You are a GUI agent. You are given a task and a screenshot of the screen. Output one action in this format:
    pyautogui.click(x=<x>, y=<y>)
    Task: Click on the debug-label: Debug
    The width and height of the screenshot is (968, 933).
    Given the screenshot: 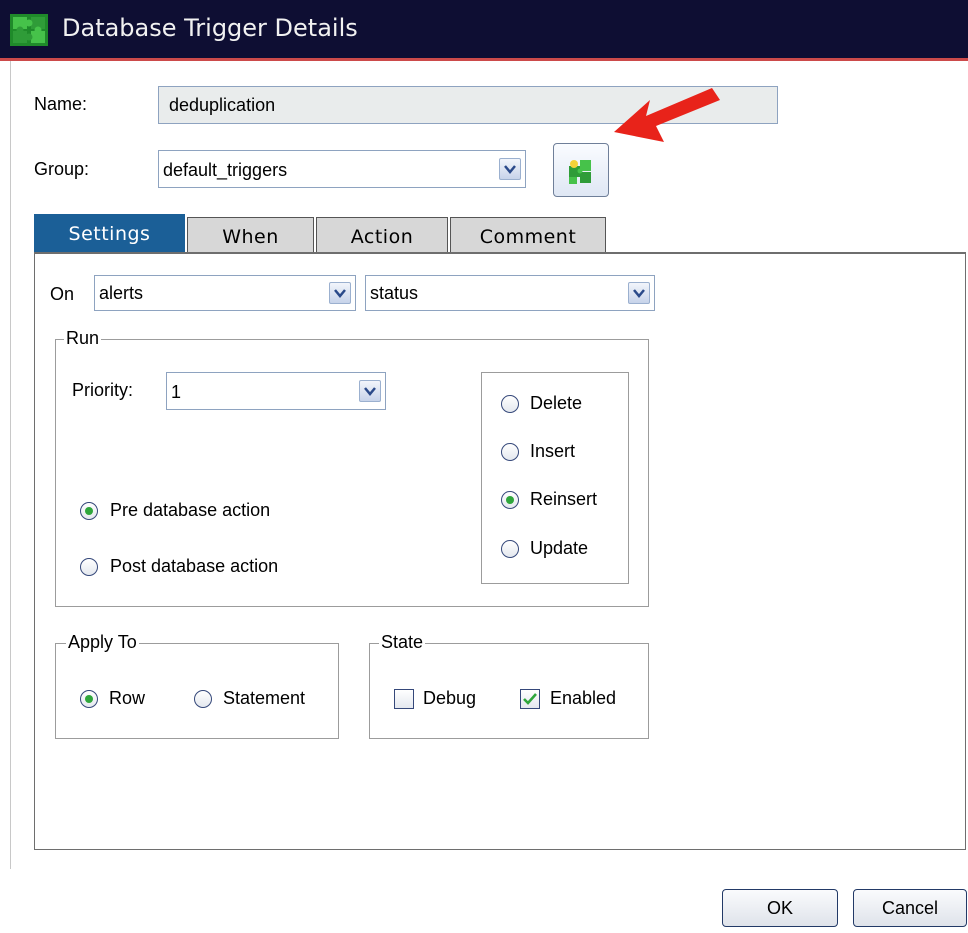 What is the action you would take?
    pyautogui.click(x=450, y=698)
    